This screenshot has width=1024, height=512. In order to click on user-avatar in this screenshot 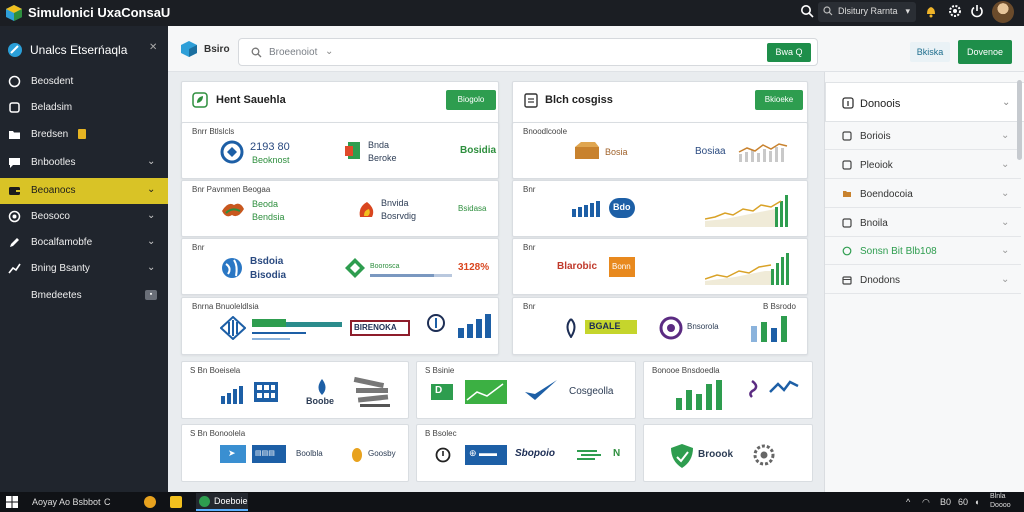, I will do `click(1003, 12)`.